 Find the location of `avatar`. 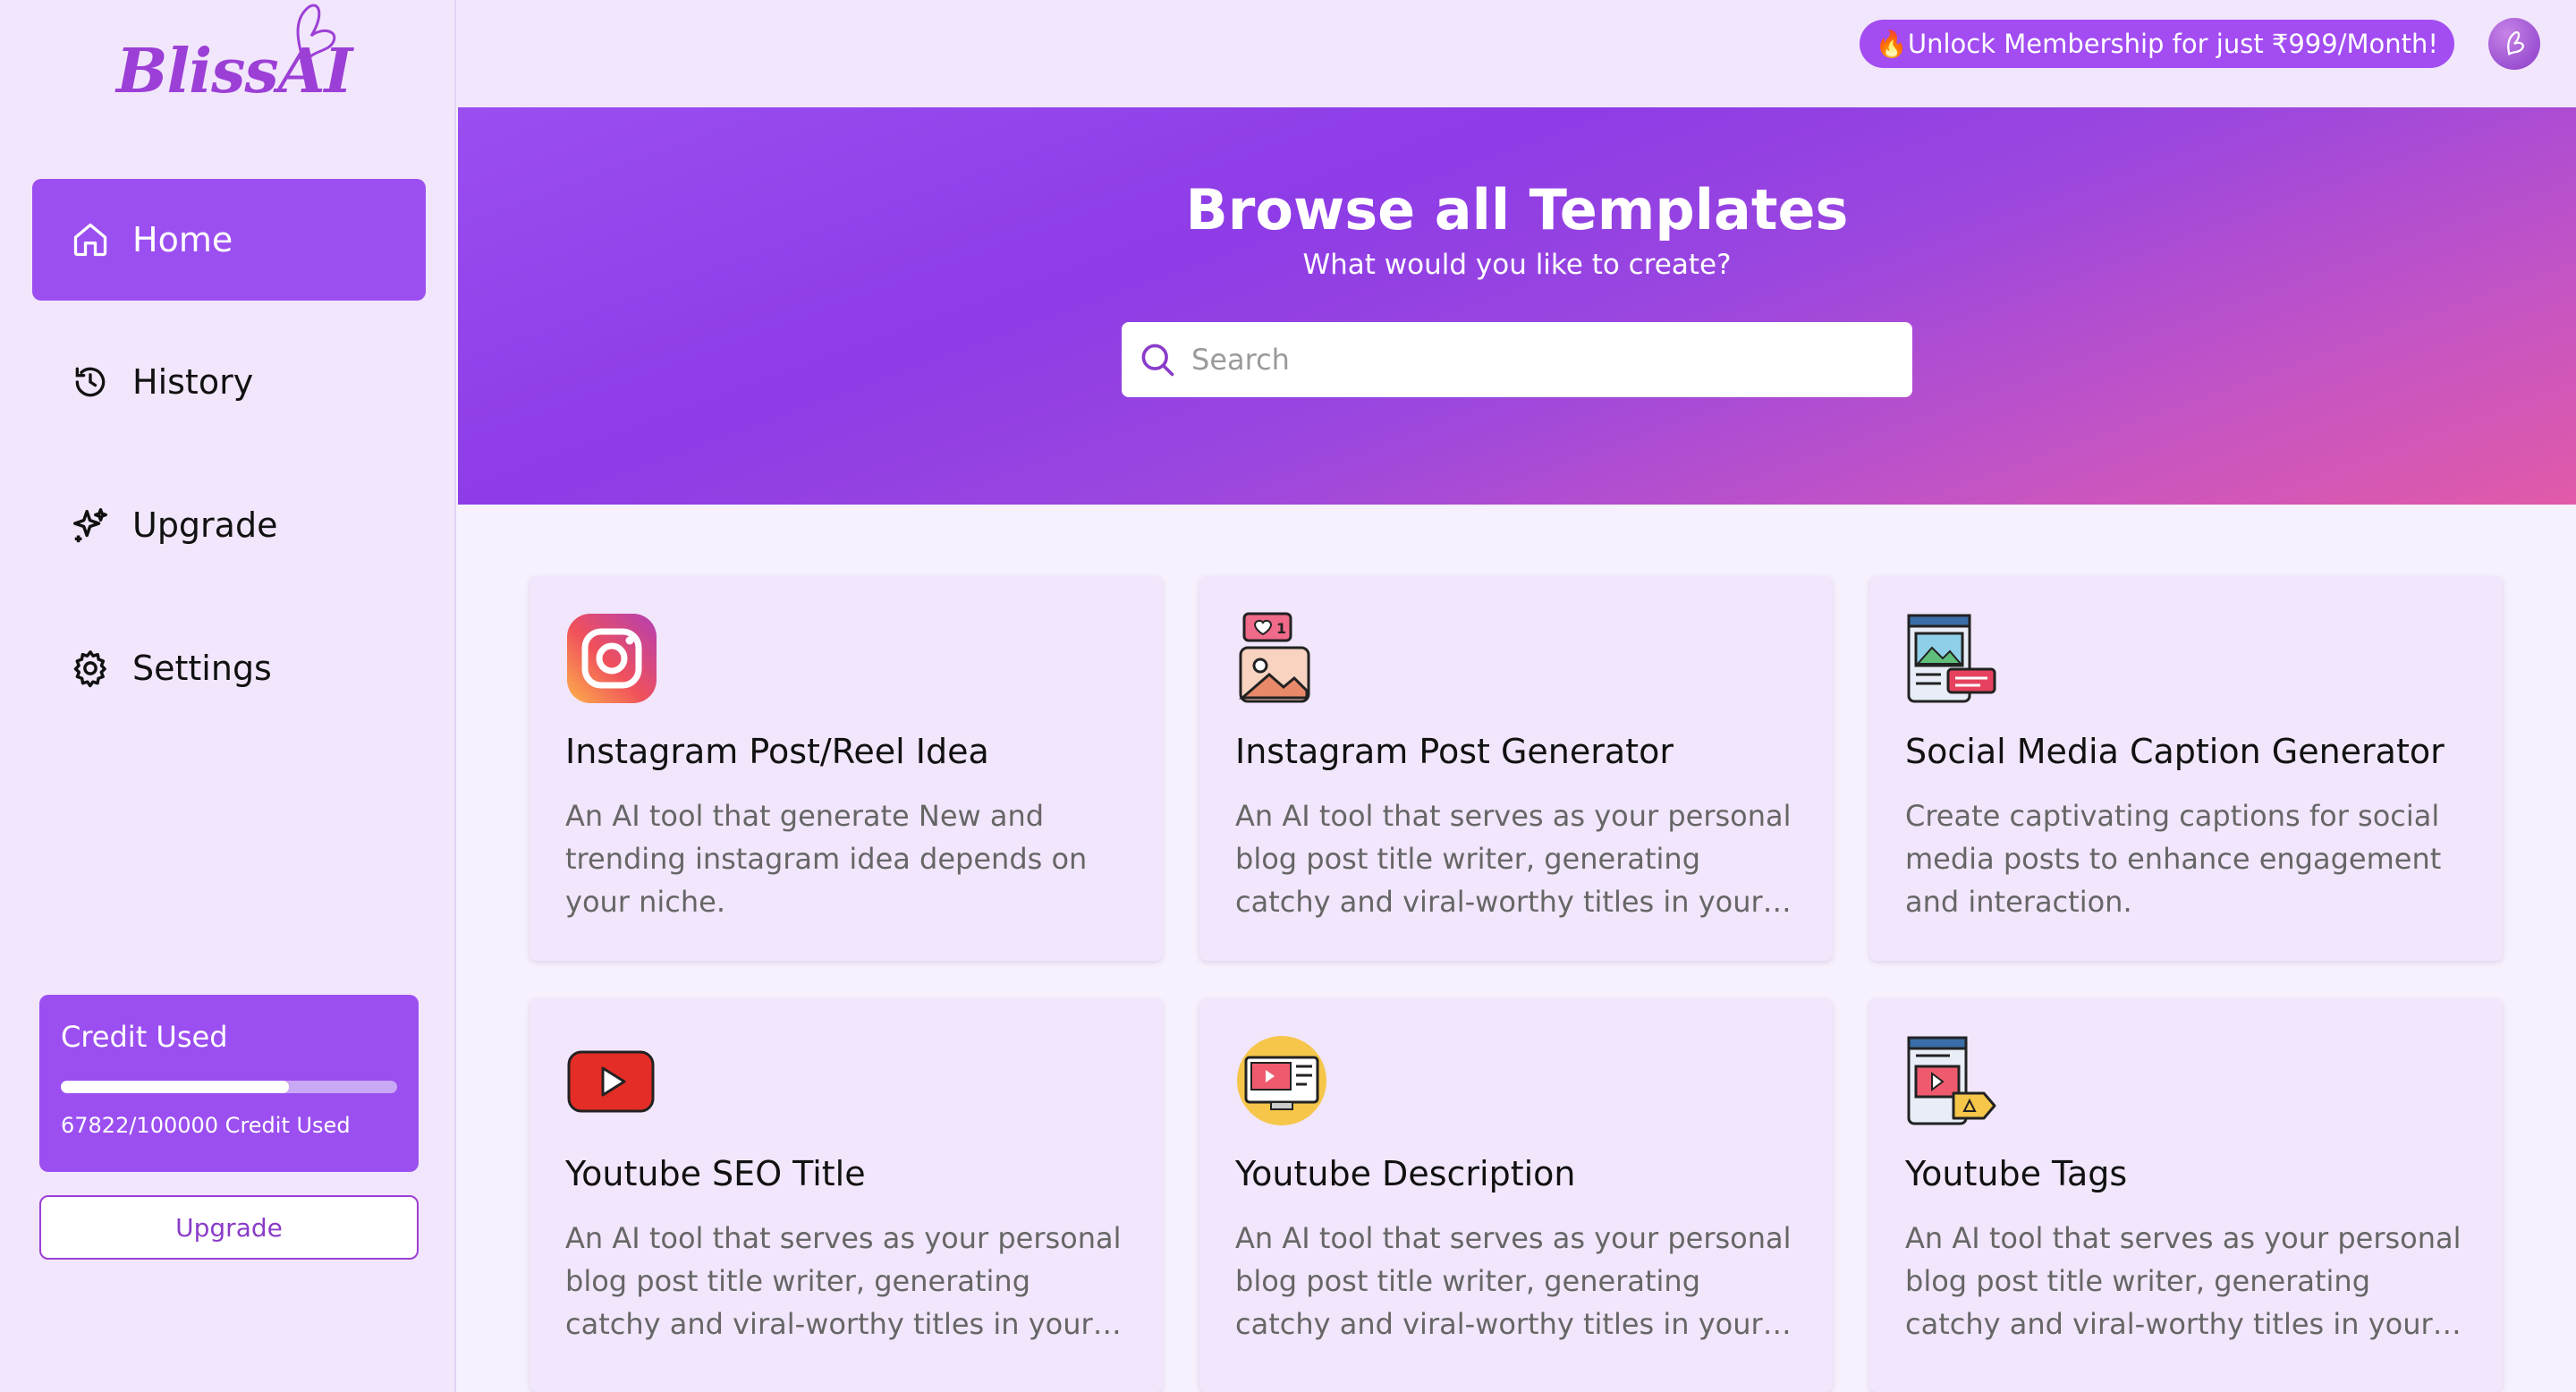

avatar is located at coordinates (2514, 44).